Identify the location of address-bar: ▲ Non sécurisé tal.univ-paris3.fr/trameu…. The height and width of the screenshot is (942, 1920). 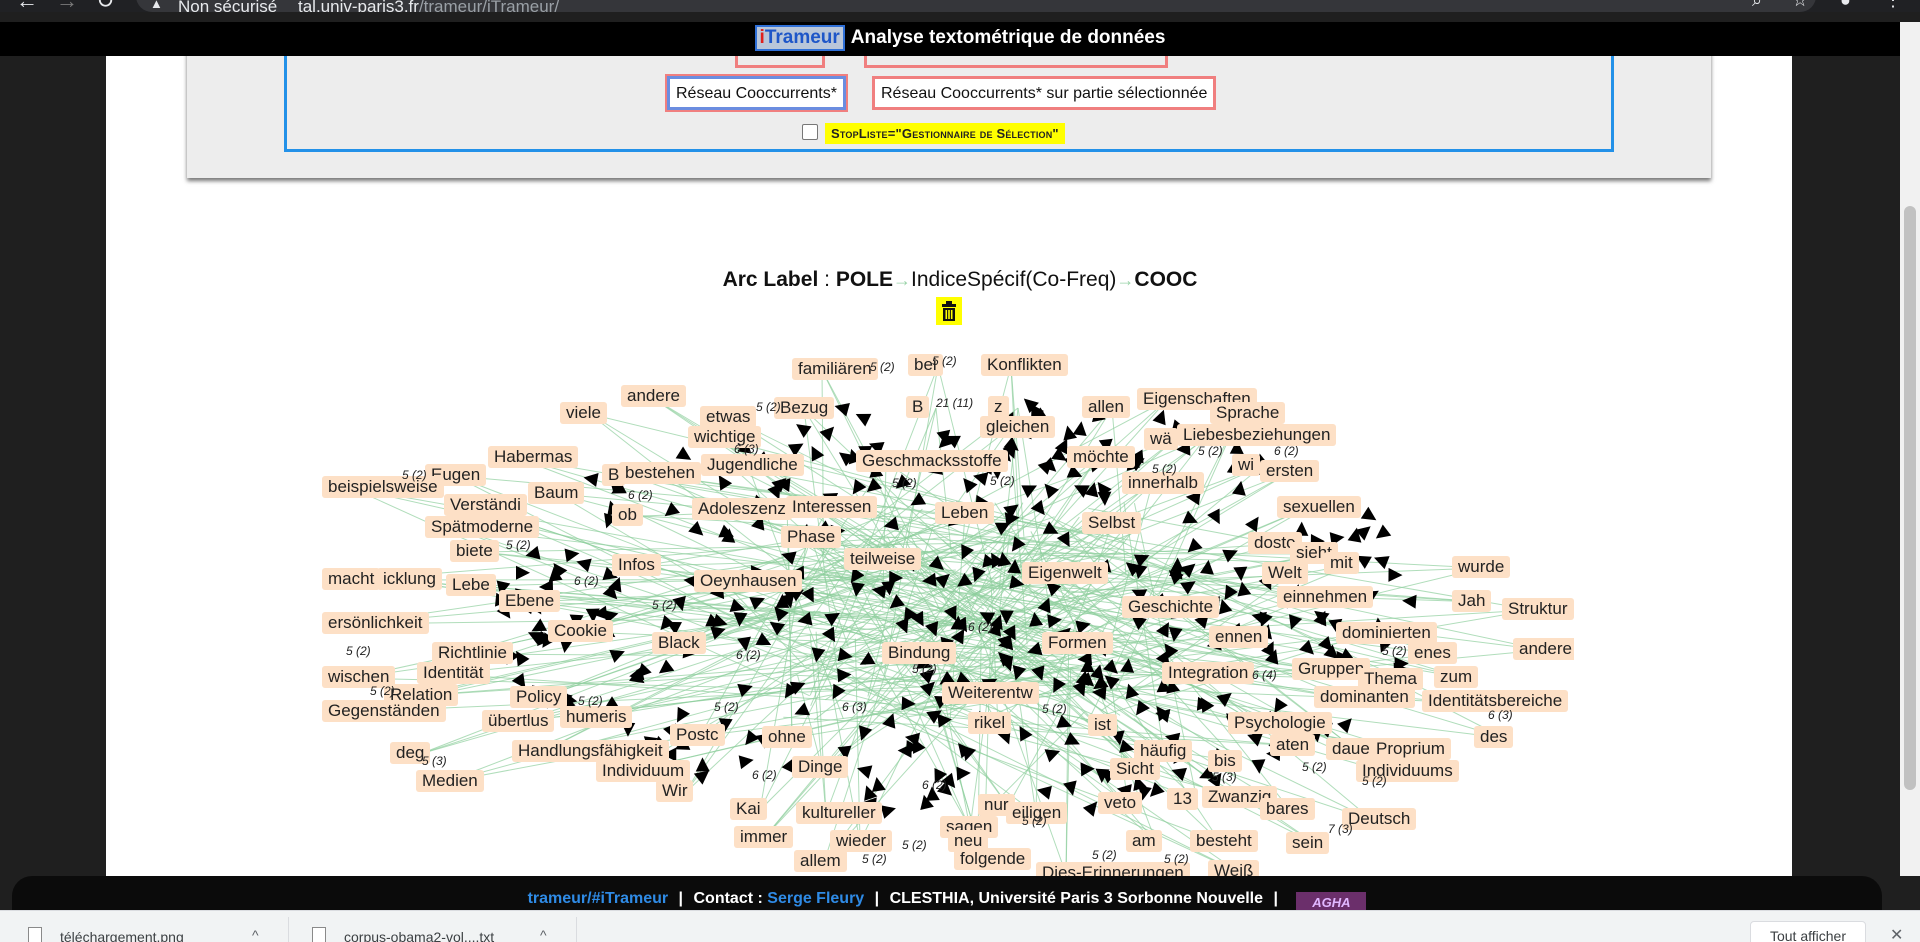
(976, 6).